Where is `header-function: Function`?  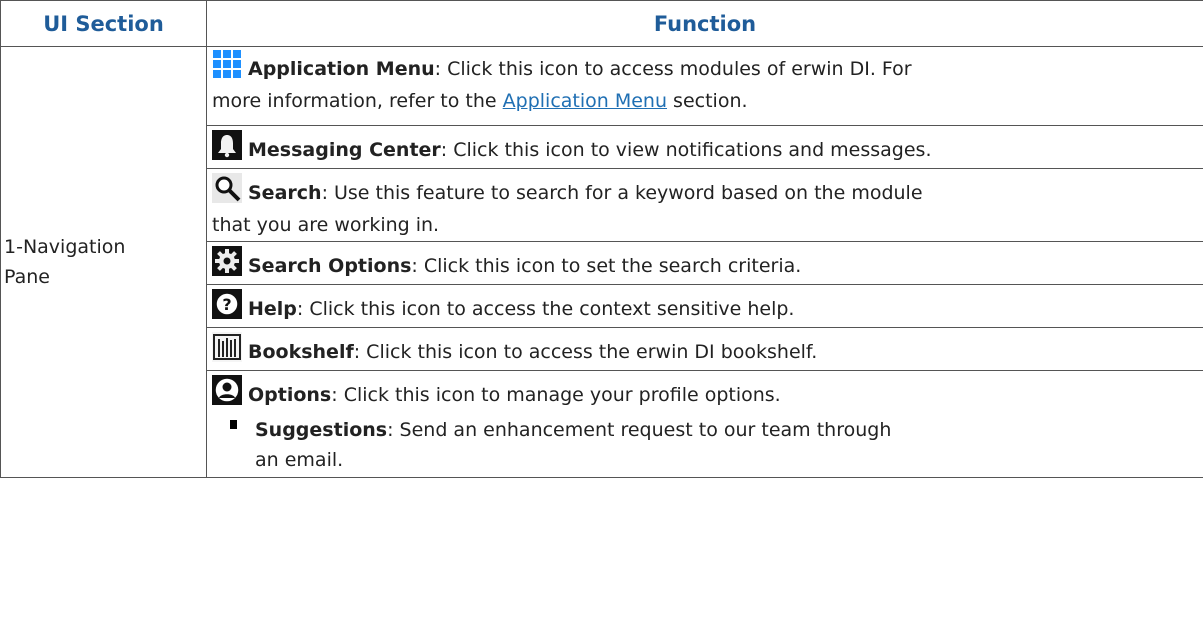
header-function: Function is located at coordinates (704, 23).